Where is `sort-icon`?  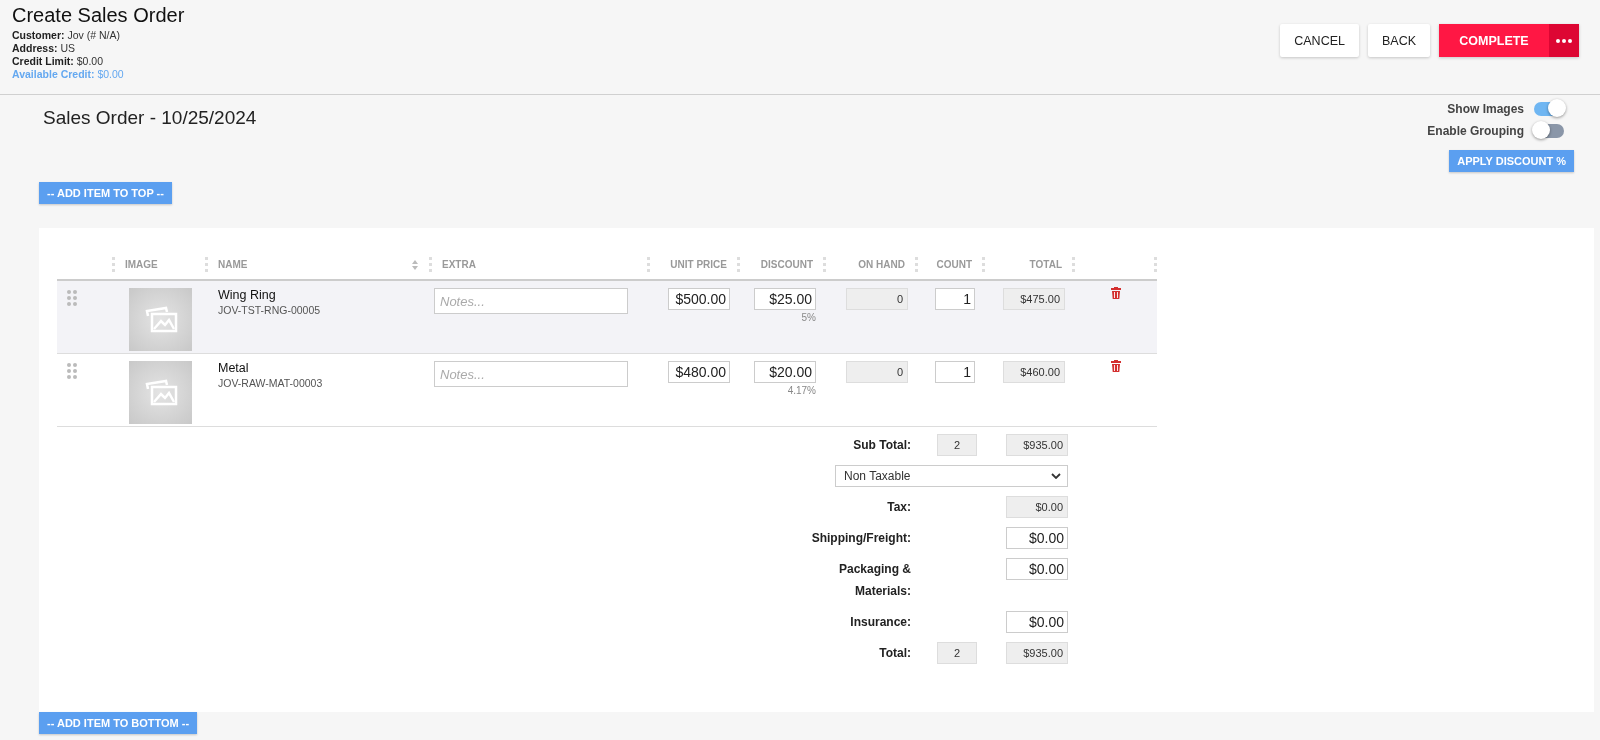 sort-icon is located at coordinates (415, 264).